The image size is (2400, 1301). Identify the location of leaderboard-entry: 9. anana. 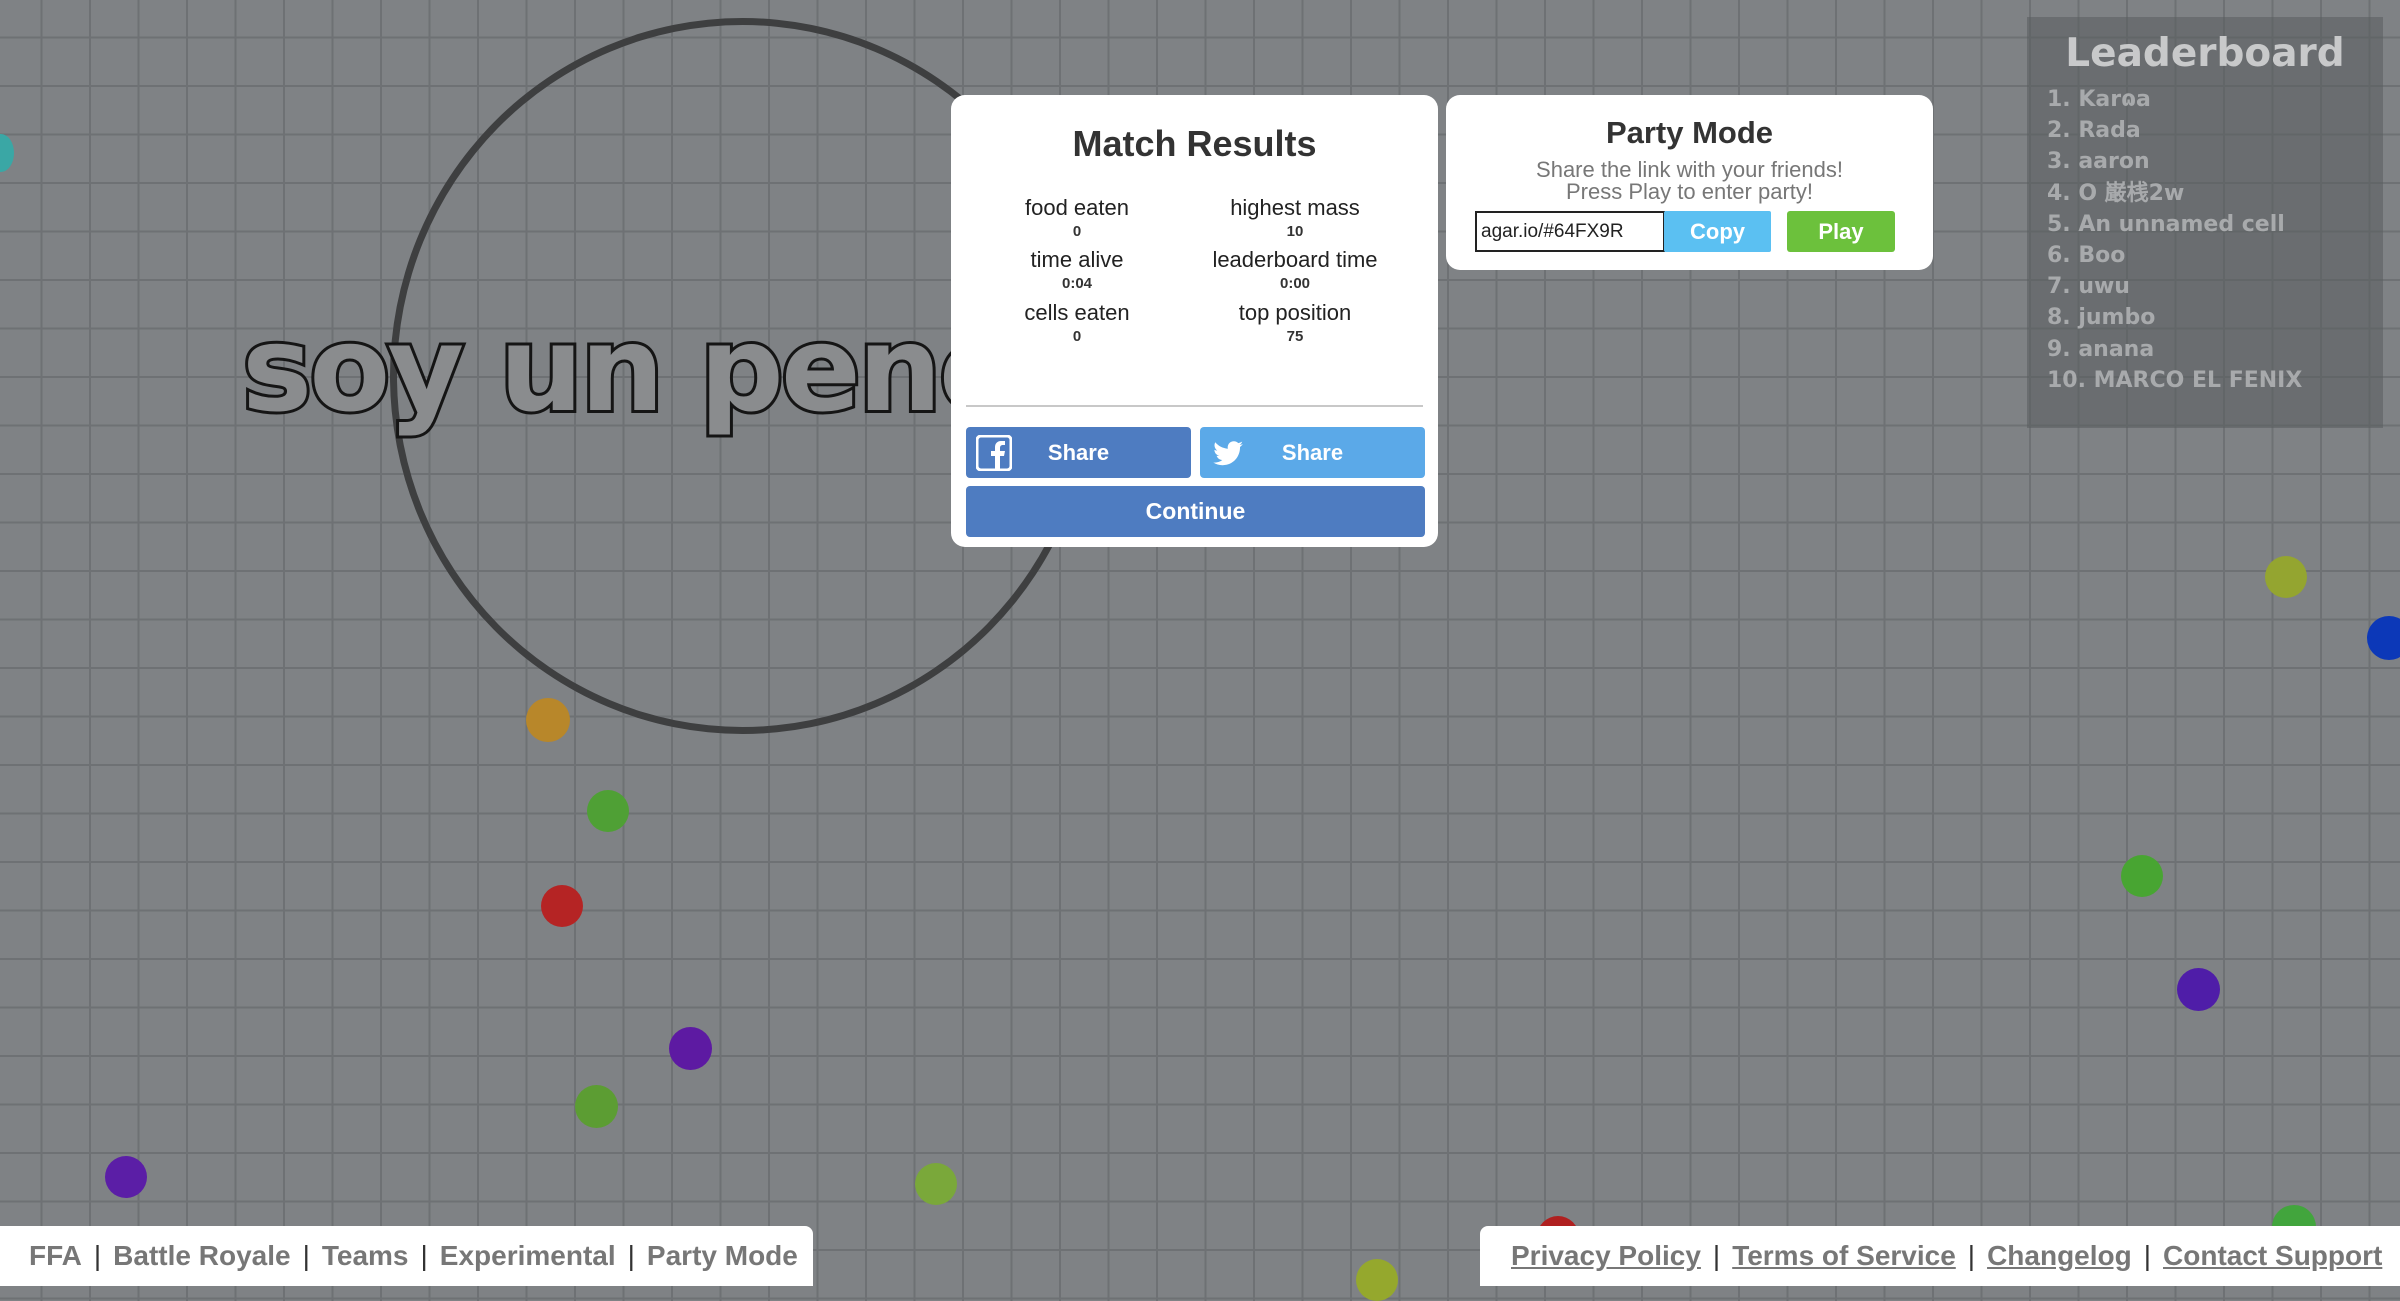
(2101, 349).